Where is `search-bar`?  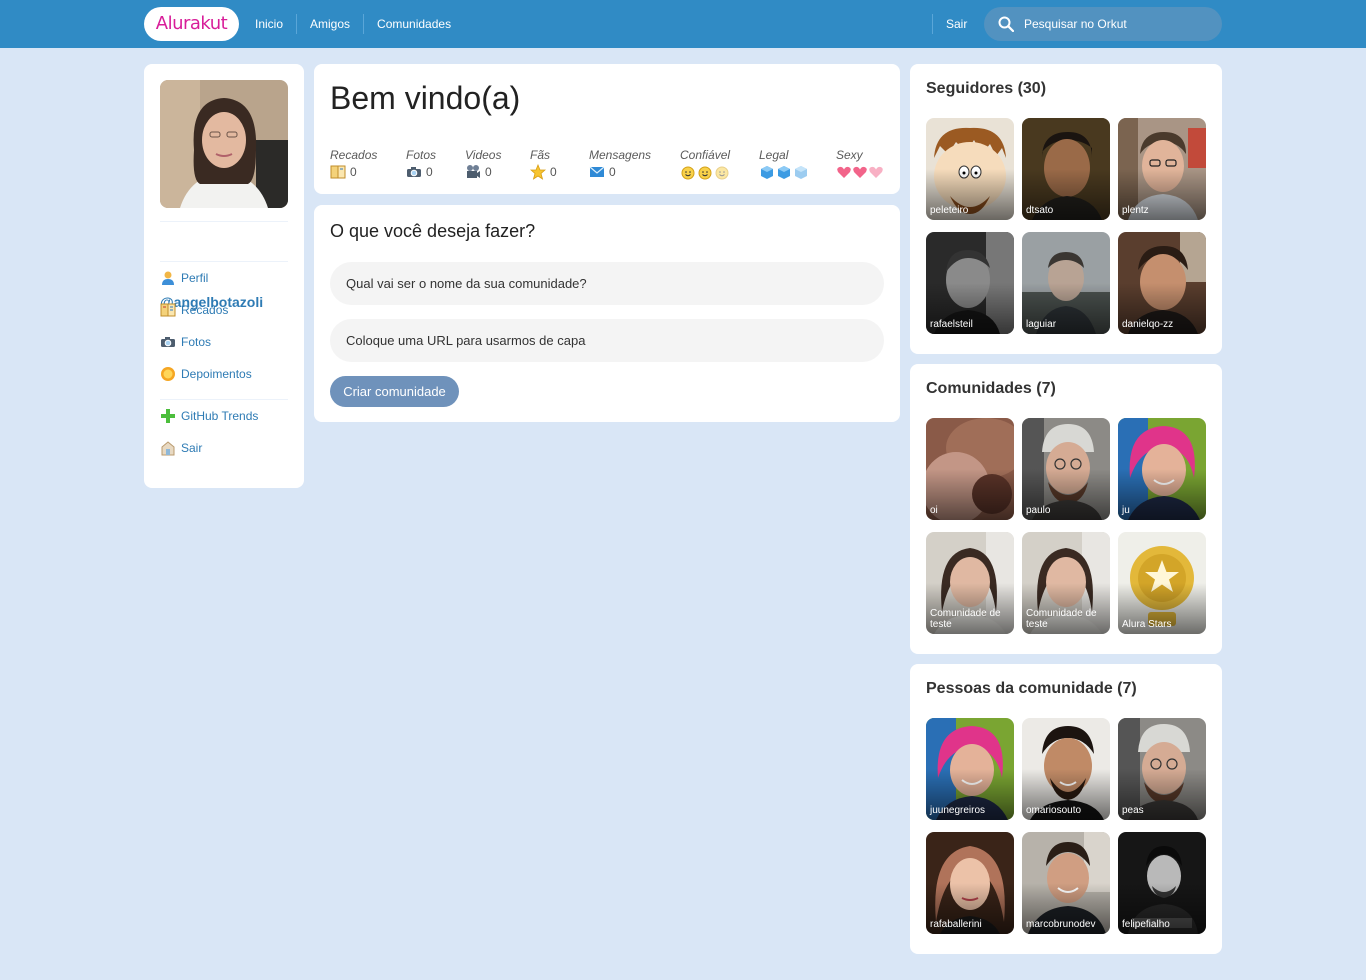
search-bar is located at coordinates (1103, 24).